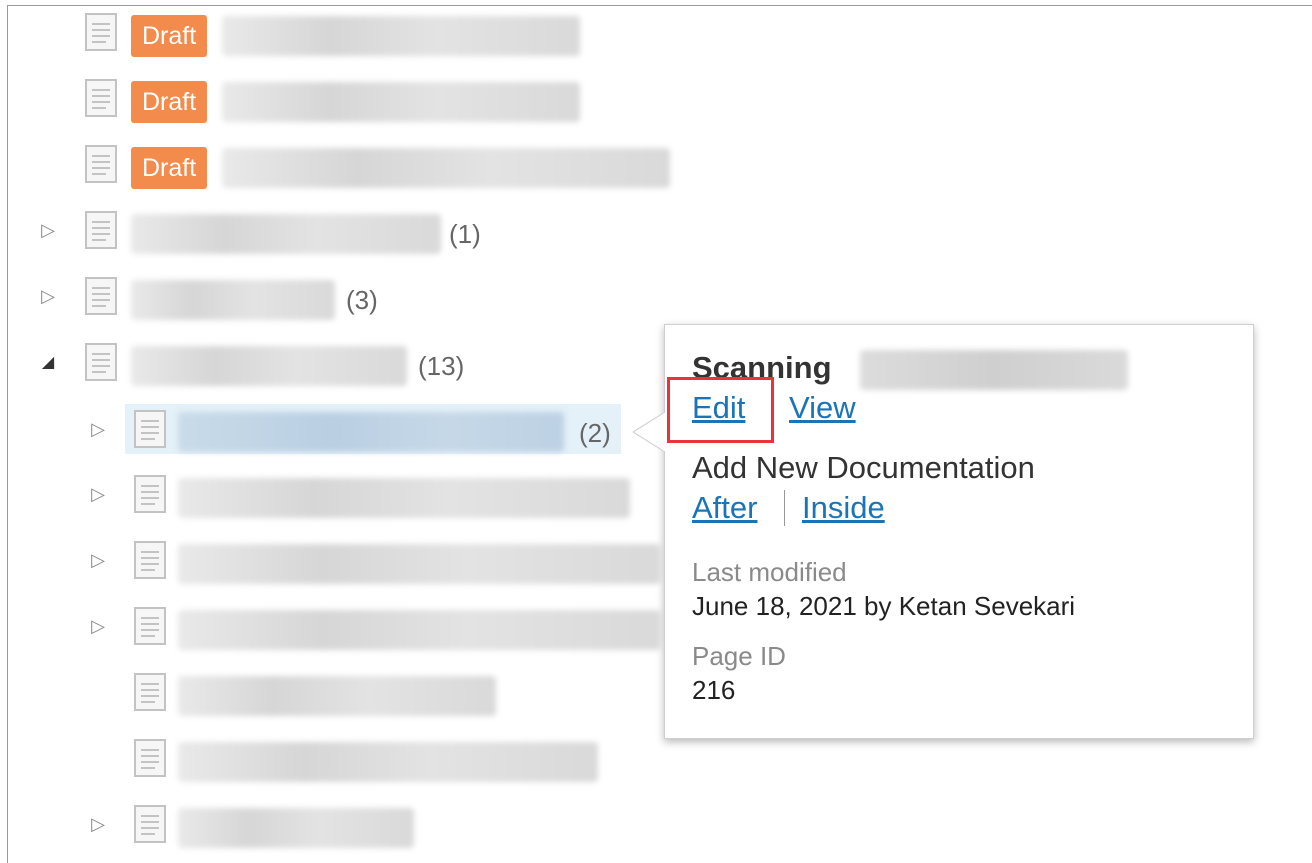  What do you see at coordinates (362, 300) in the screenshot?
I see `child-count: (3)` at bounding box center [362, 300].